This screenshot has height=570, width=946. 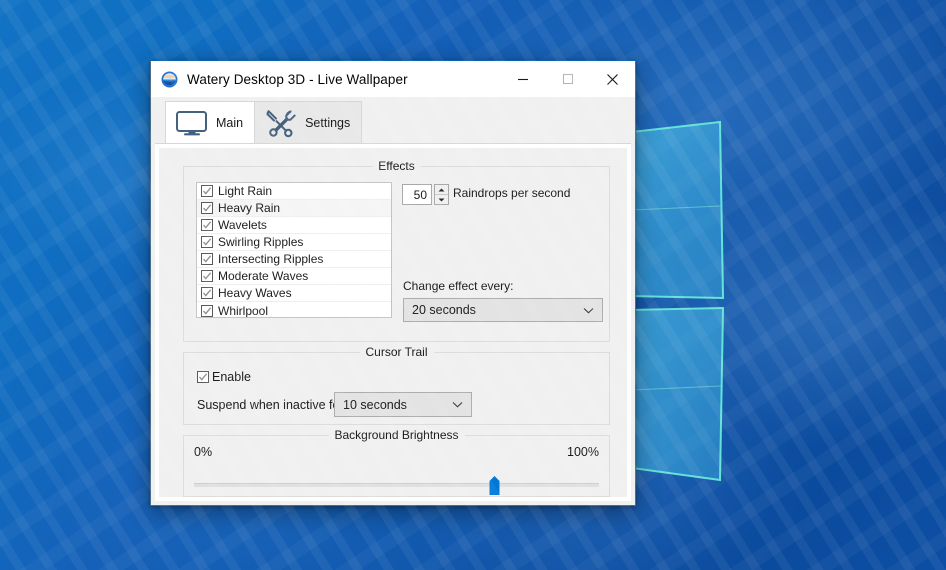 What do you see at coordinates (261, 242) in the screenshot?
I see `list-item-label: Swirling Ripples` at bounding box center [261, 242].